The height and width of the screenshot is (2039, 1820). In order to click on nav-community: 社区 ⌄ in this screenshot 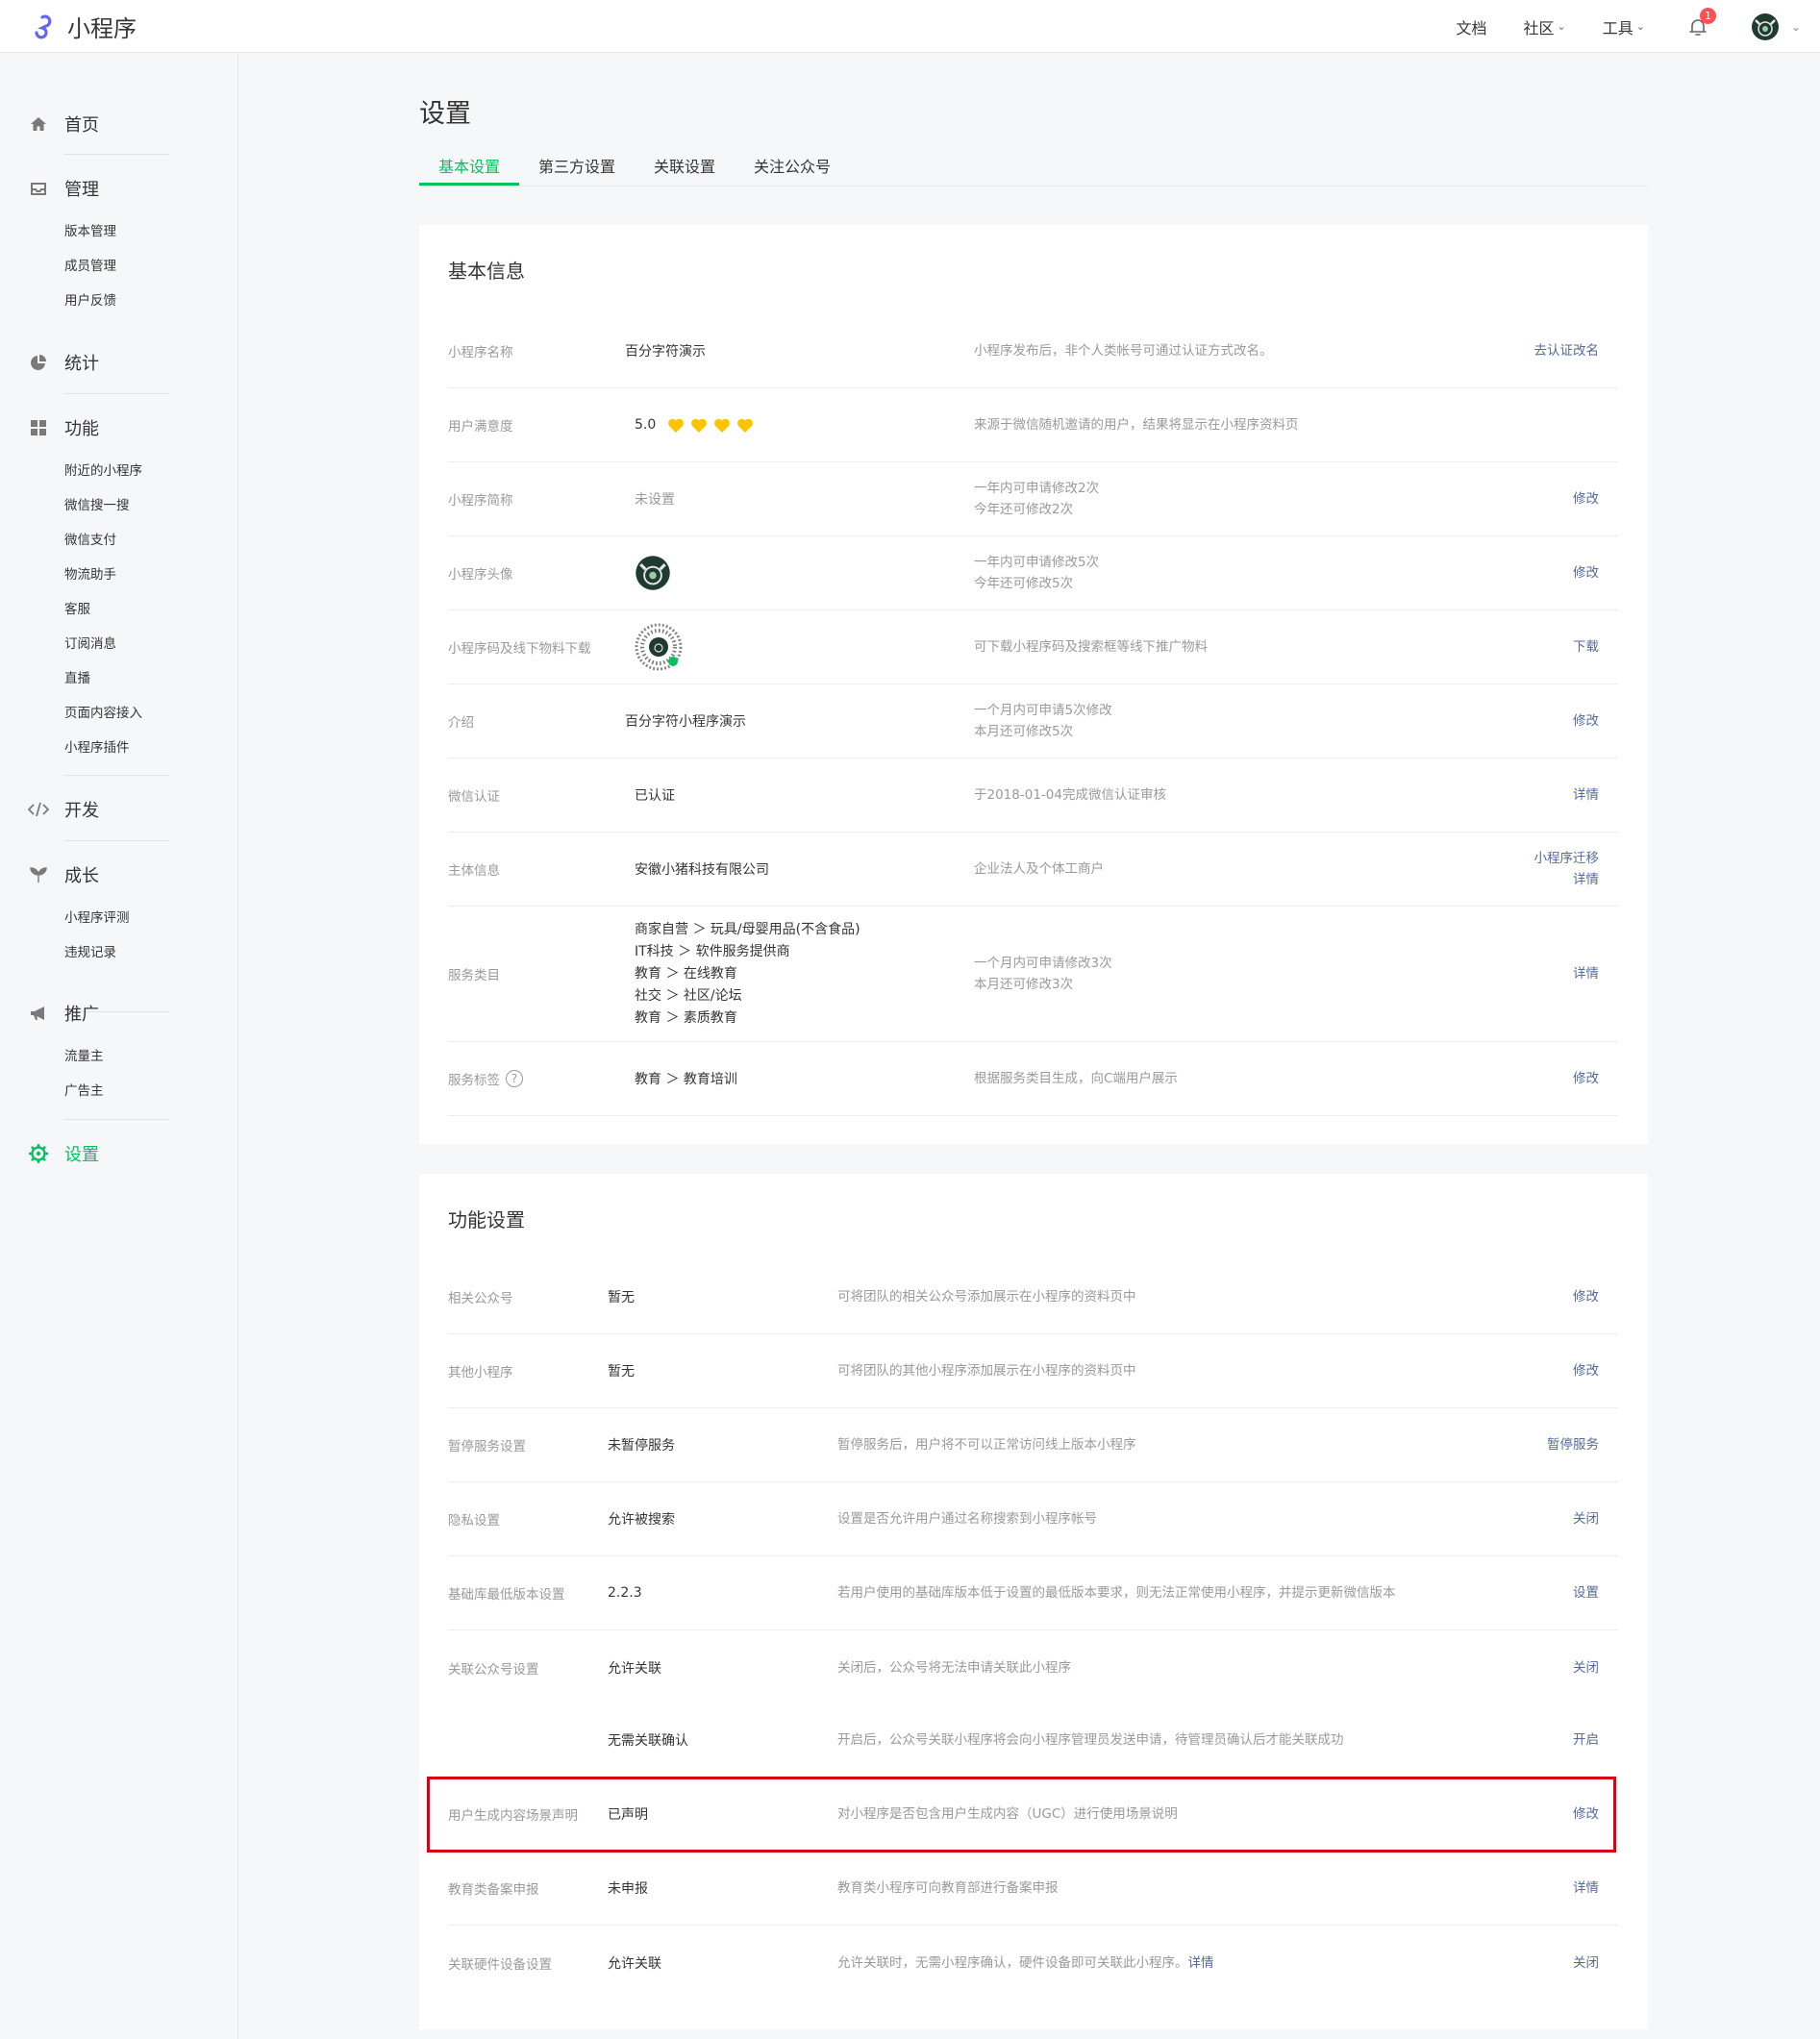, I will do `click(1544, 26)`.